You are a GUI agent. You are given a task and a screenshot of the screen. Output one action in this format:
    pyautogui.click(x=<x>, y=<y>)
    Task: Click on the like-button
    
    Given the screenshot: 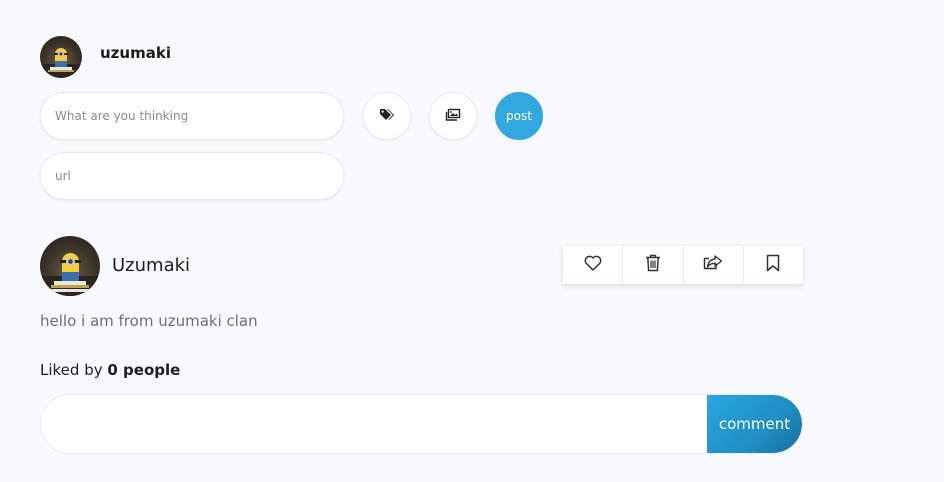 What is the action you would take?
    pyautogui.click(x=593, y=265)
    